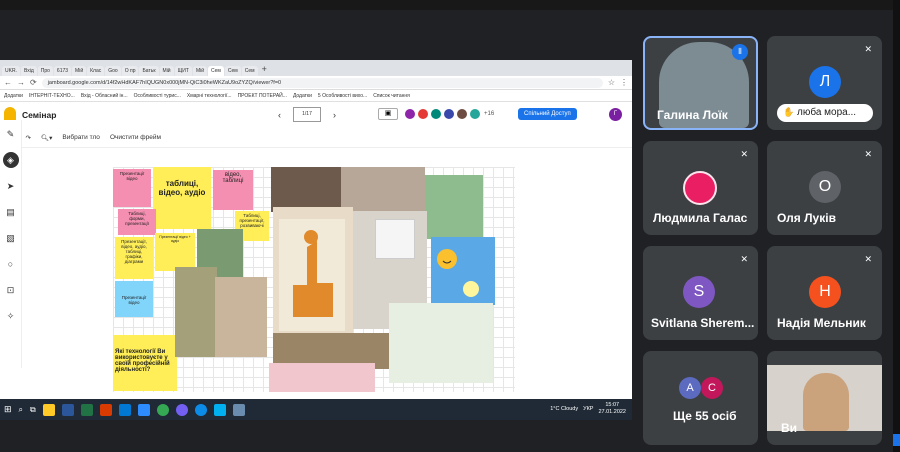 The image size is (900, 452). Describe the element at coordinates (81, 137) in the screenshot. I see `set-background-button: Вибрати тло` at that location.